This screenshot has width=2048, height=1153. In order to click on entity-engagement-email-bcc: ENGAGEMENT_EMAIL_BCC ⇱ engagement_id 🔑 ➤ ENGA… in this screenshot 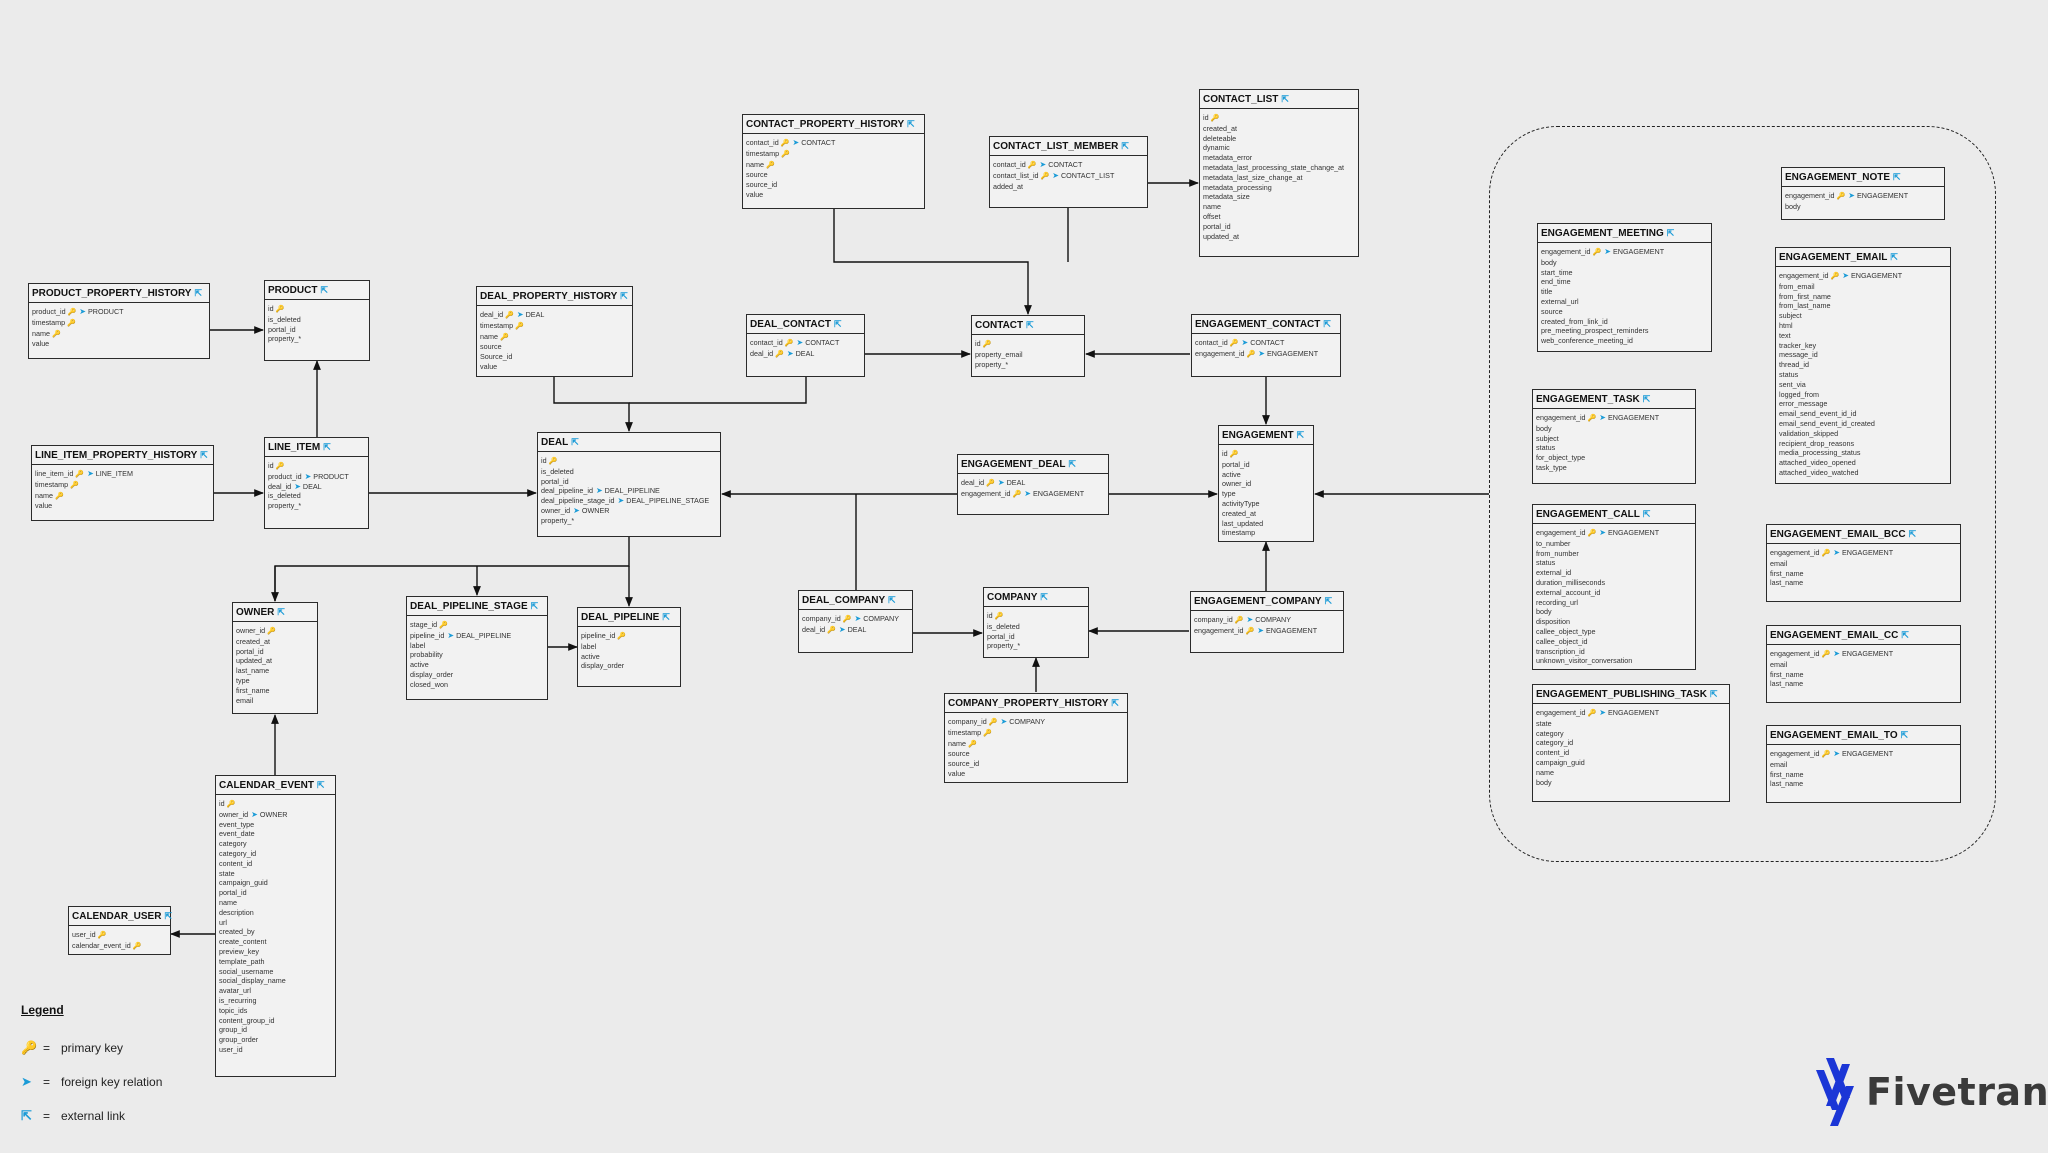, I will do `click(1863, 563)`.